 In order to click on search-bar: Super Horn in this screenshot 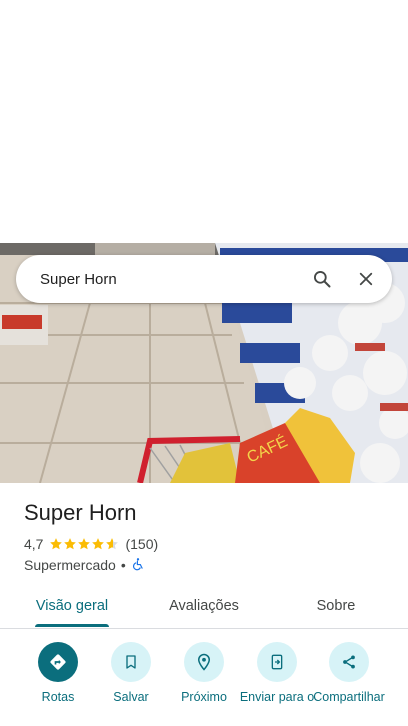, I will do `click(204, 279)`.